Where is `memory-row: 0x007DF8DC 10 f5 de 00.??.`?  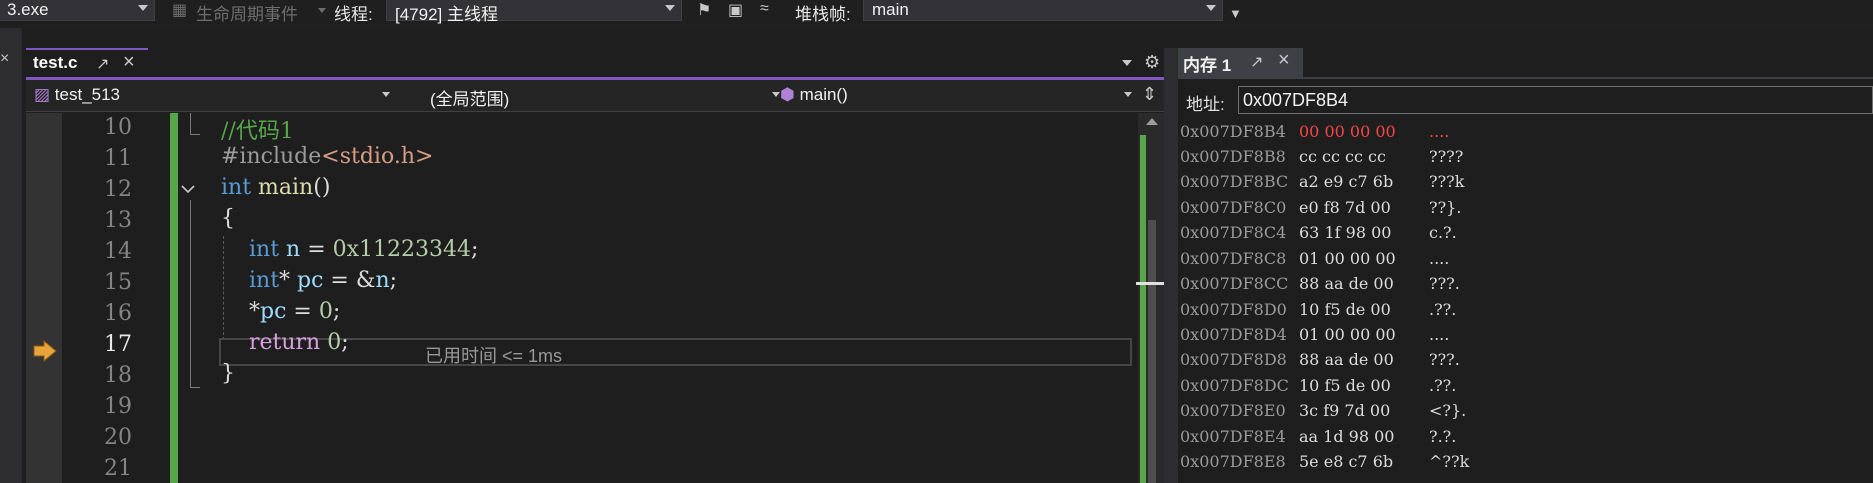
memory-row: 0x007DF8DC 10 f5 de 00.??. is located at coordinates (1318, 385).